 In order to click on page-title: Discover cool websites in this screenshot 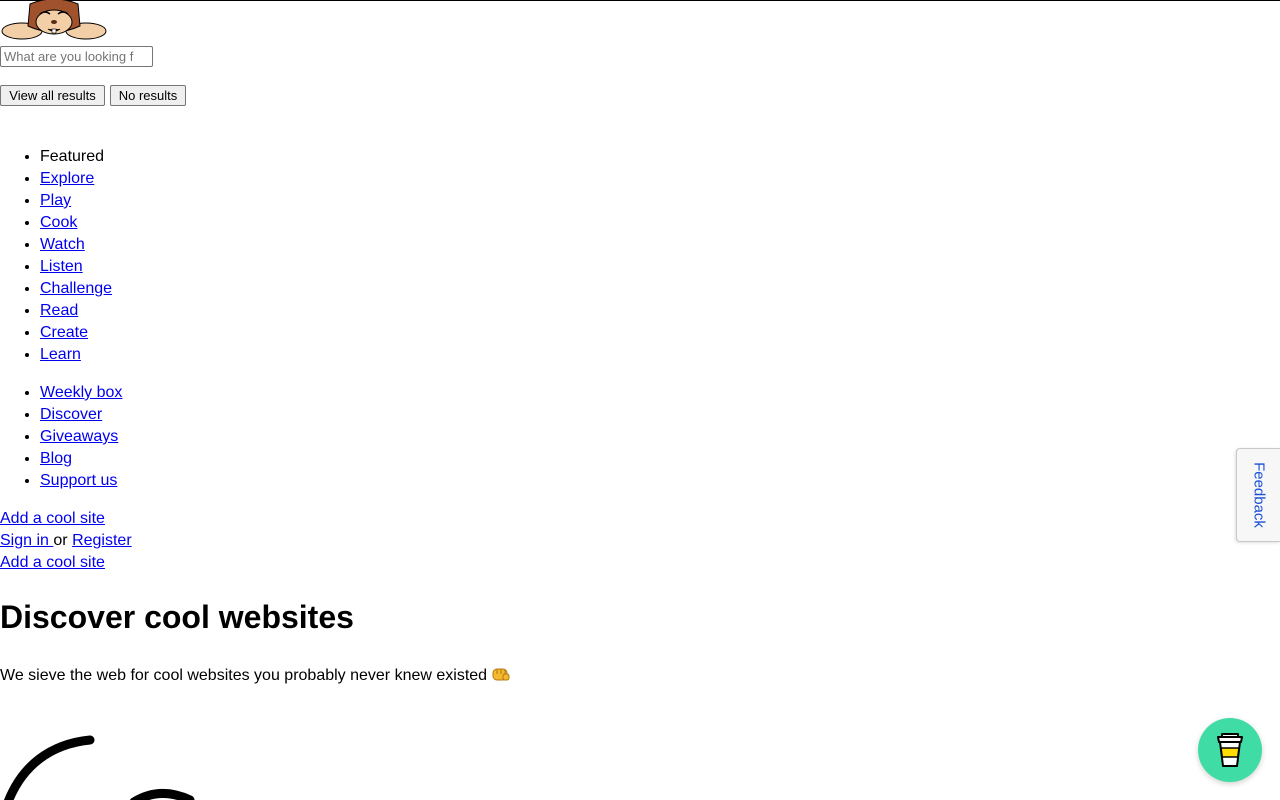, I will do `click(177, 617)`.